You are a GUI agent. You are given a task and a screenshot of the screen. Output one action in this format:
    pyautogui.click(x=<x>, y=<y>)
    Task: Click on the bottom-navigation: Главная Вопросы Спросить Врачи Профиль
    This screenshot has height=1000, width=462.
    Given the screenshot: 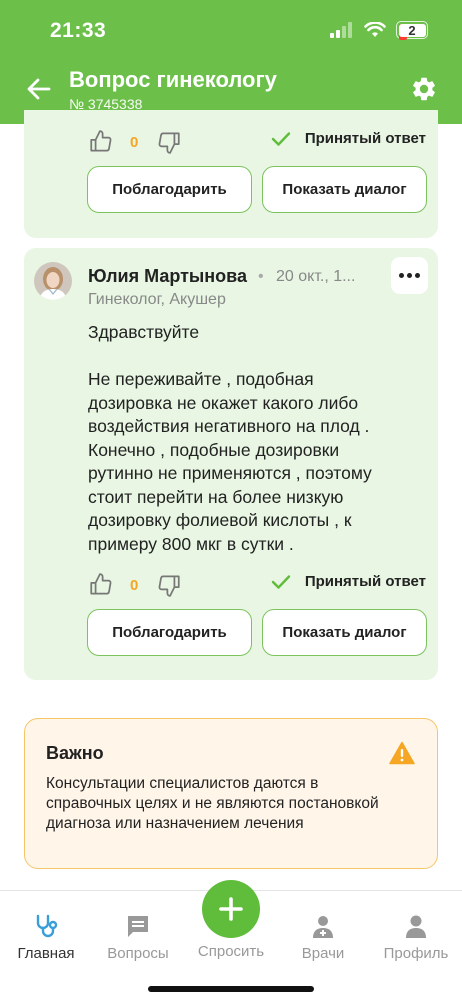 What is the action you would take?
    pyautogui.click(x=231, y=940)
    